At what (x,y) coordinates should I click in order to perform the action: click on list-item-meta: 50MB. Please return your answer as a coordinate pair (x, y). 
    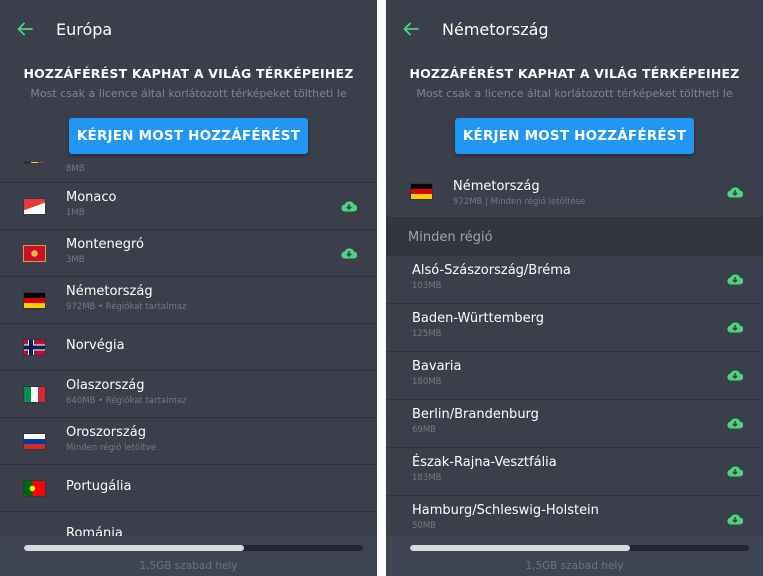
    Looking at the image, I should click on (424, 526).